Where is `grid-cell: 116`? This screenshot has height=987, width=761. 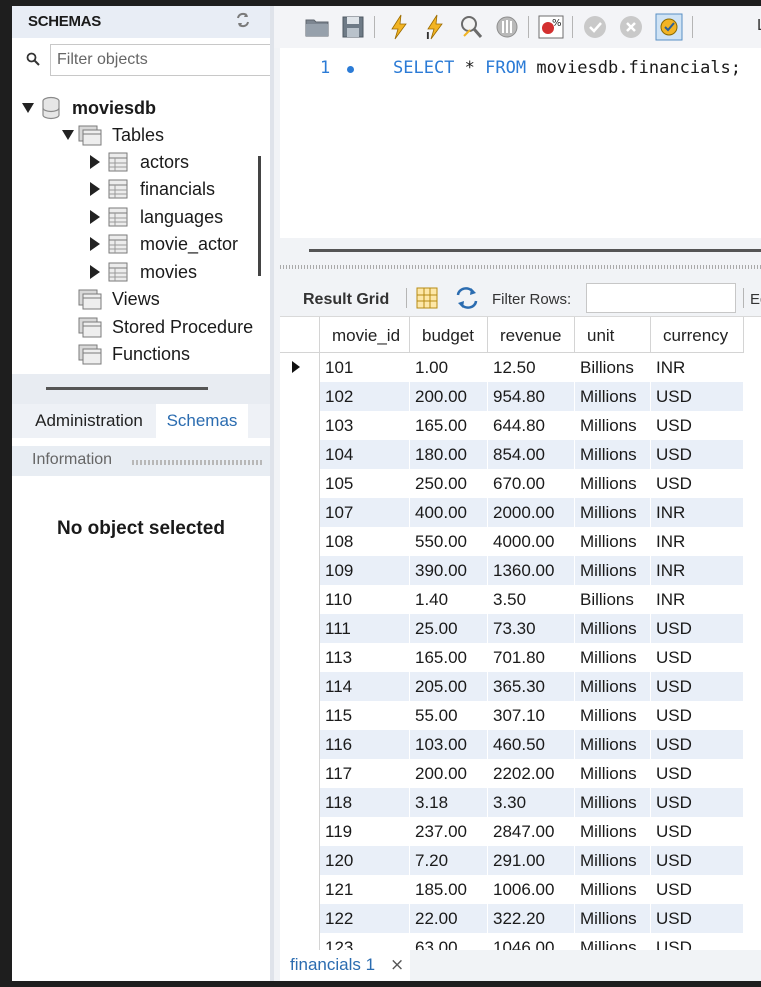 grid-cell: 116 is located at coordinates (365, 744).